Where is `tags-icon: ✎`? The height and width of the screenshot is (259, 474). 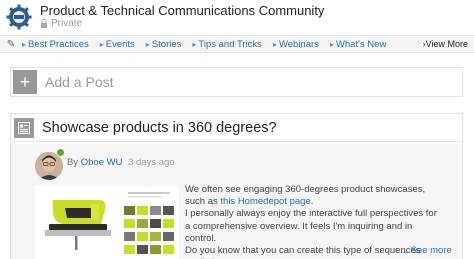
tags-icon: ✎ is located at coordinates (11, 44).